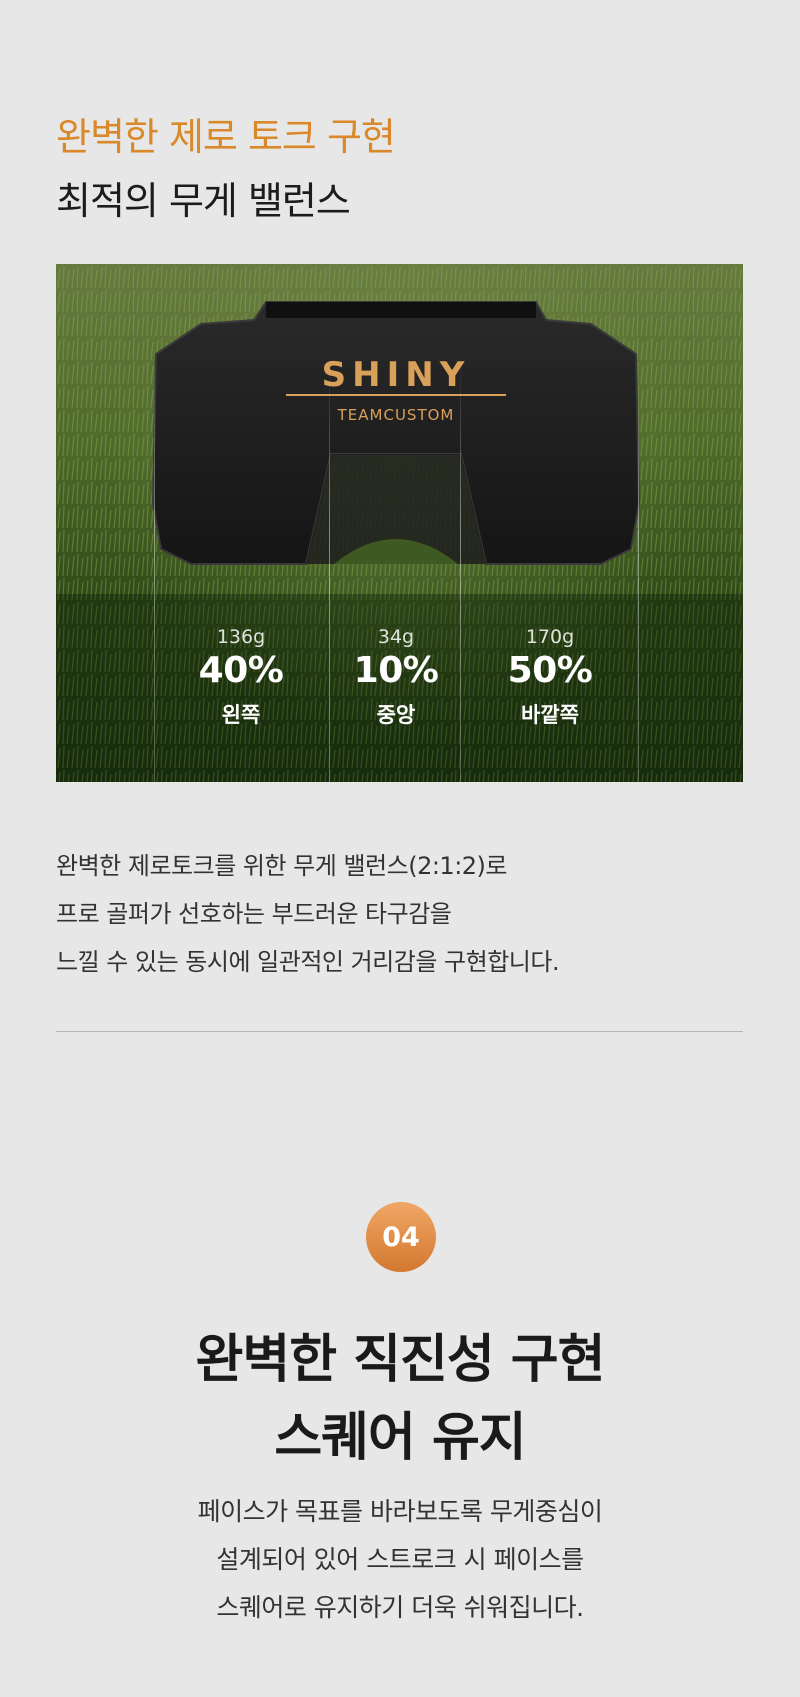  Describe the element at coordinates (550, 637) in the screenshot. I see `stat-weight: 170g` at that location.